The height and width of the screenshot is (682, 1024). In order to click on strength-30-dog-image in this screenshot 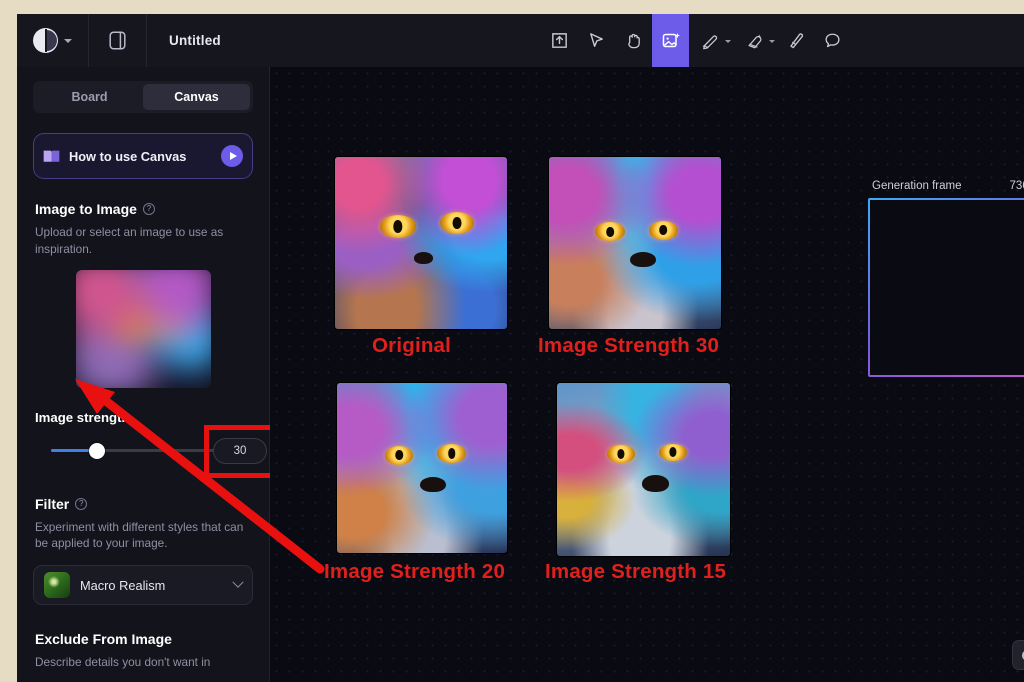, I will do `click(635, 243)`.